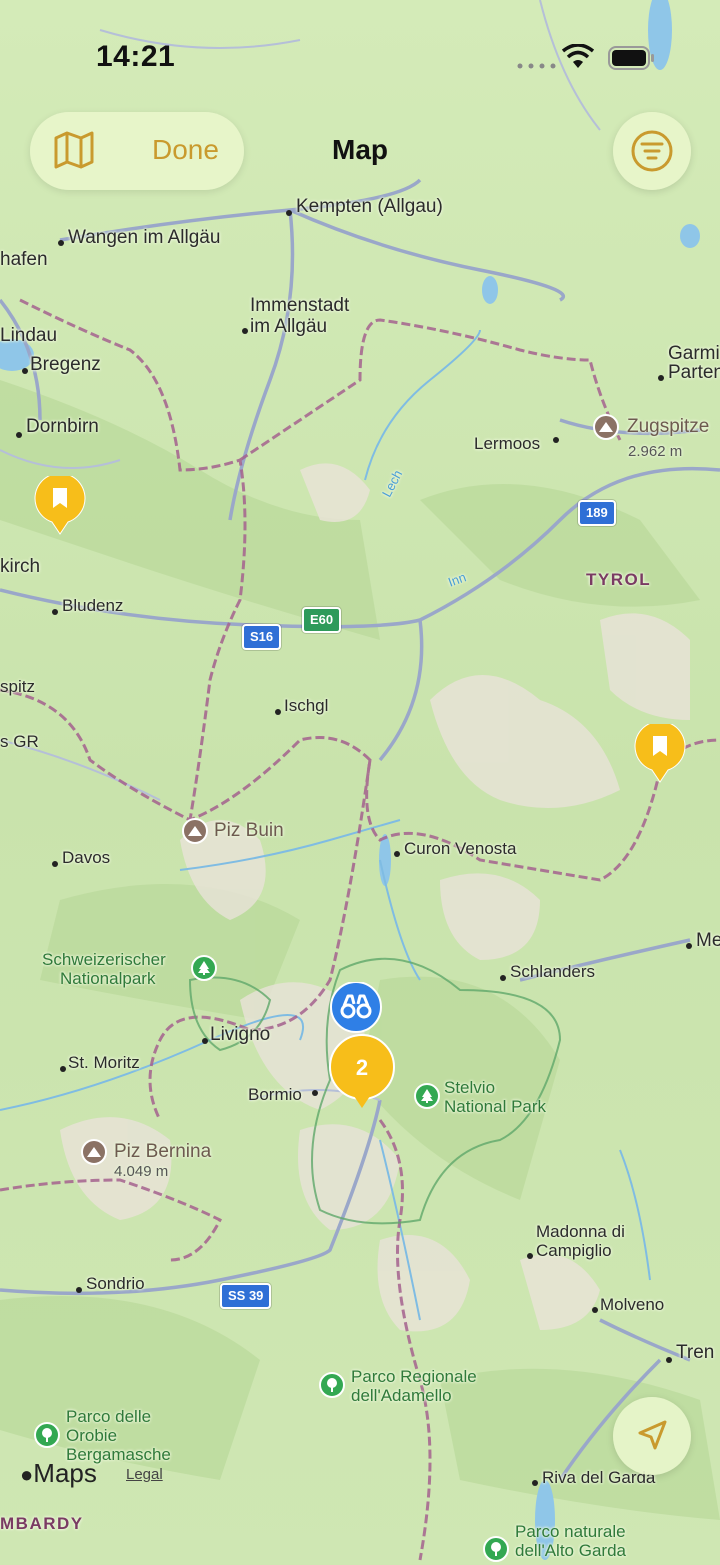  Describe the element at coordinates (369, 207) in the screenshot. I see `place-label: Kempten (Allgau)` at that location.